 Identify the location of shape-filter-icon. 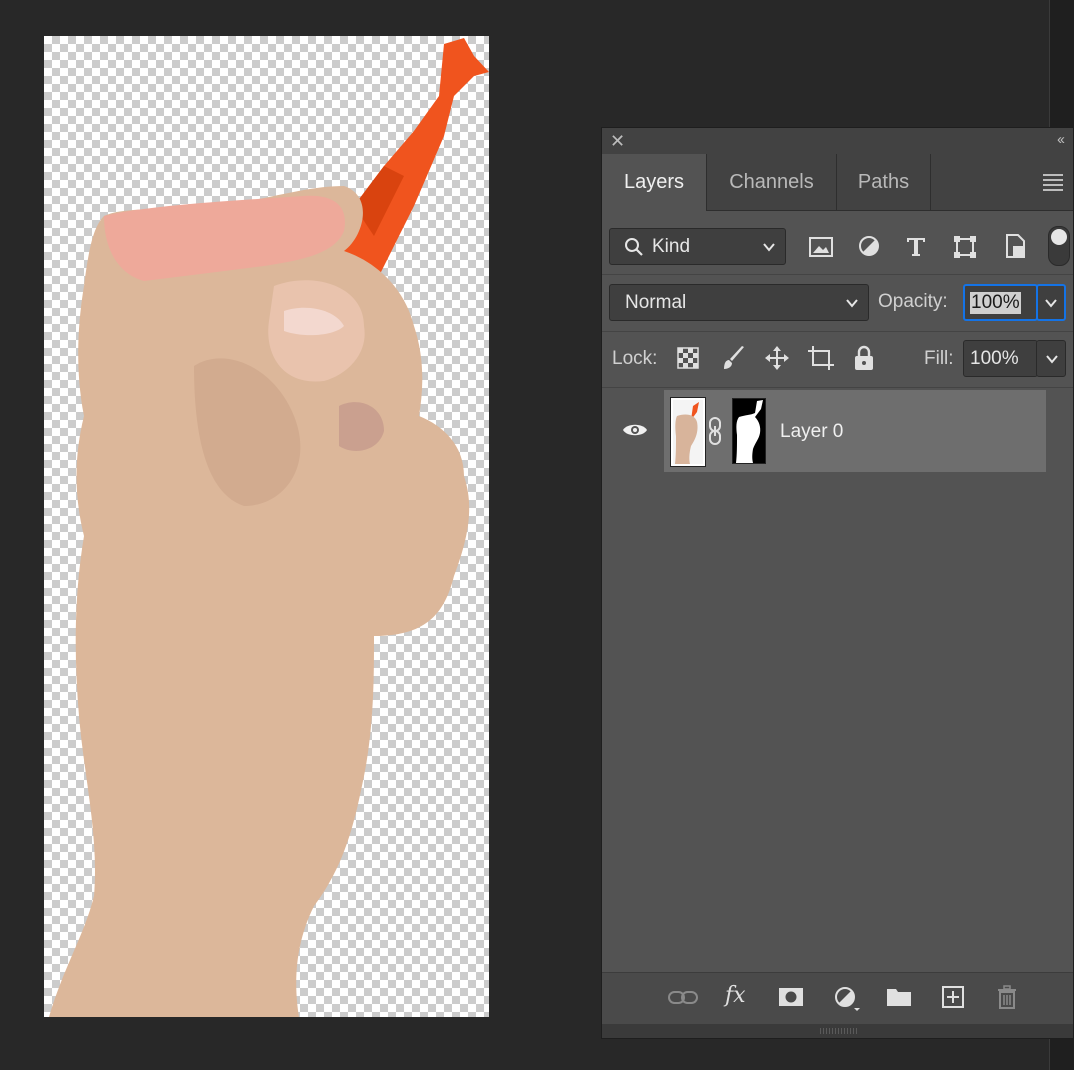
(965, 247).